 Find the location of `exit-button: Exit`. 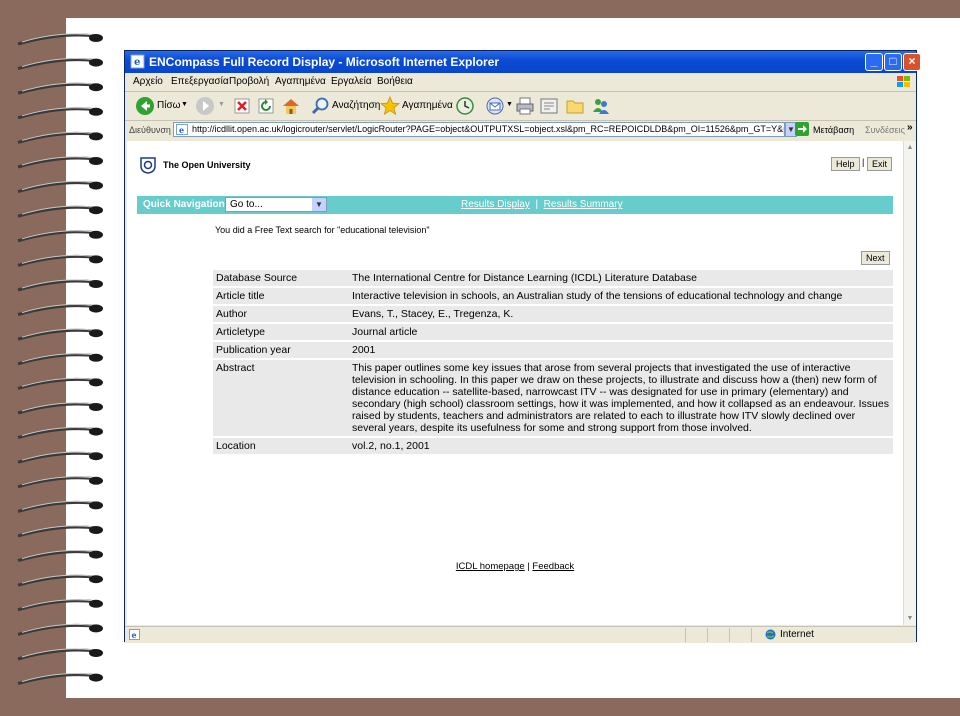

exit-button: Exit is located at coordinates (880, 164).